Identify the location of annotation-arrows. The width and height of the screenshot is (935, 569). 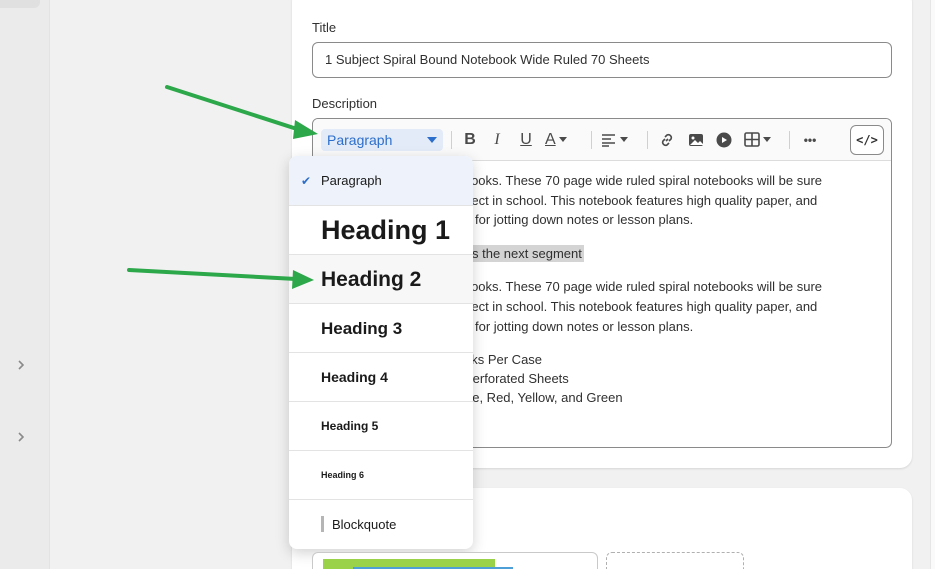
(222, 187).